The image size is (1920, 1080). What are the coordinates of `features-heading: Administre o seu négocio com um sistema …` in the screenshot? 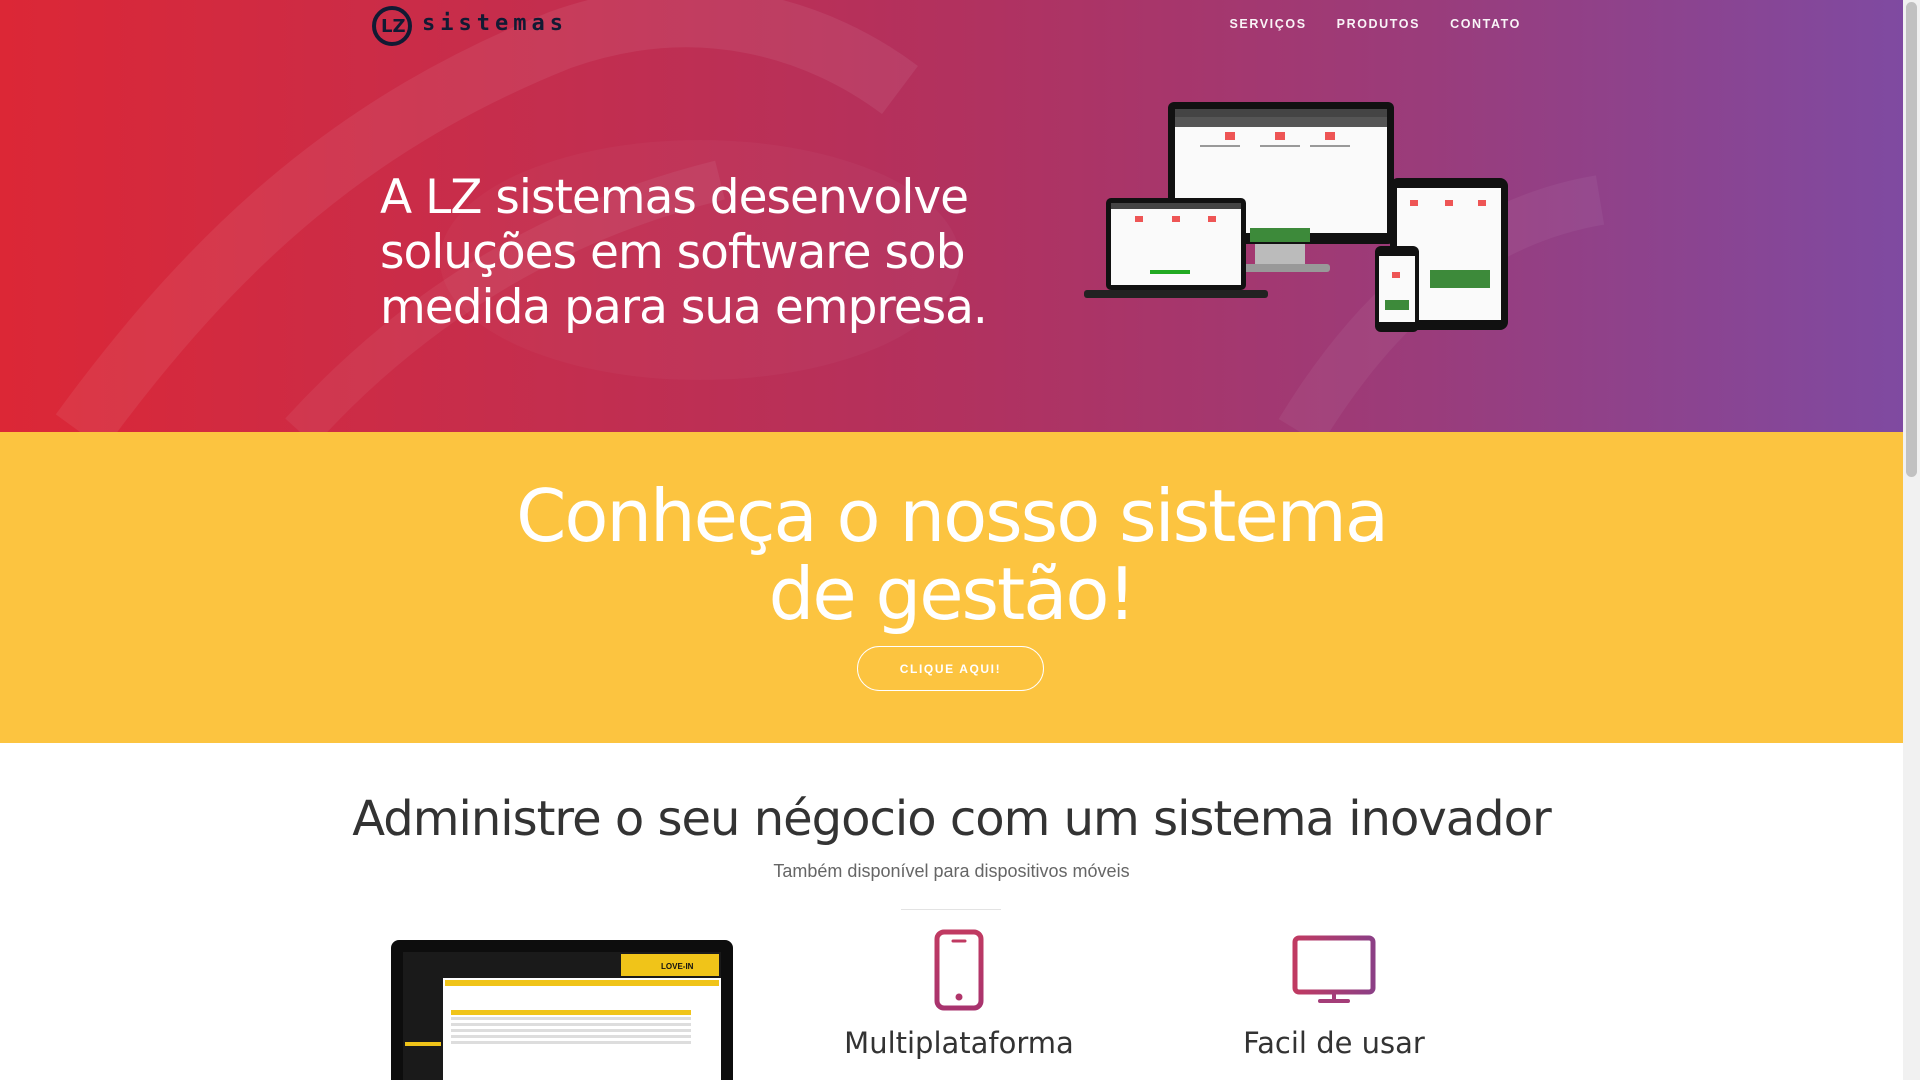 It's located at (951, 819).